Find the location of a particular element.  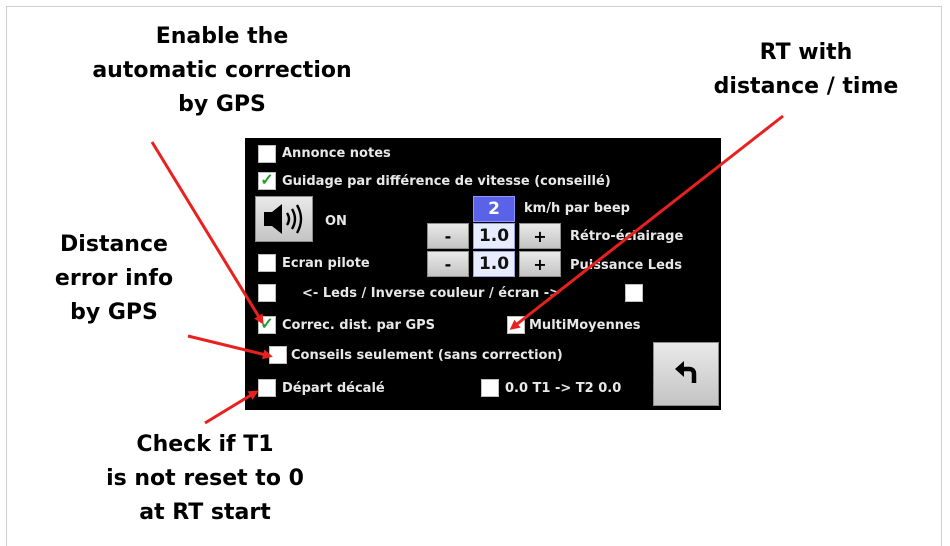

arrow-distance-error is located at coordinates (230, 347).